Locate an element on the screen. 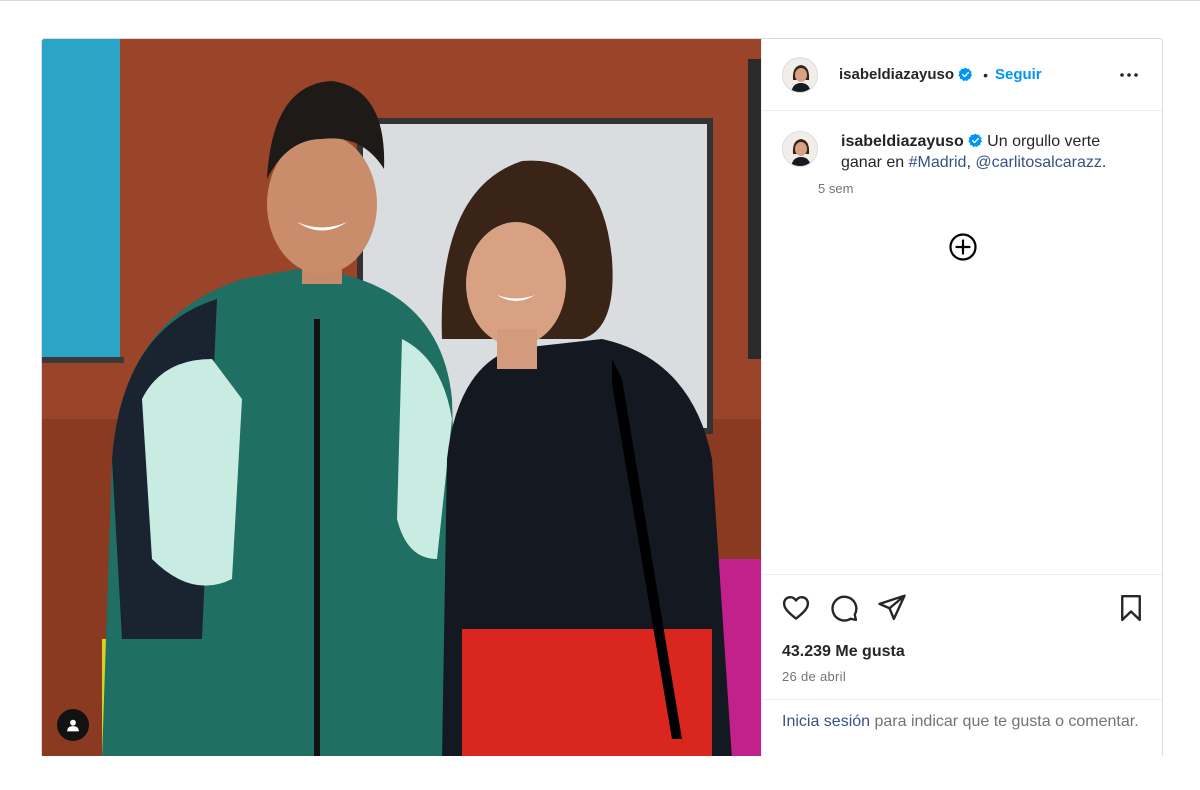 Image resolution: width=1200 pixels, height=790 pixels. action-bar: 43.239 Me gusta 26 de abril is located at coordinates (962, 636).